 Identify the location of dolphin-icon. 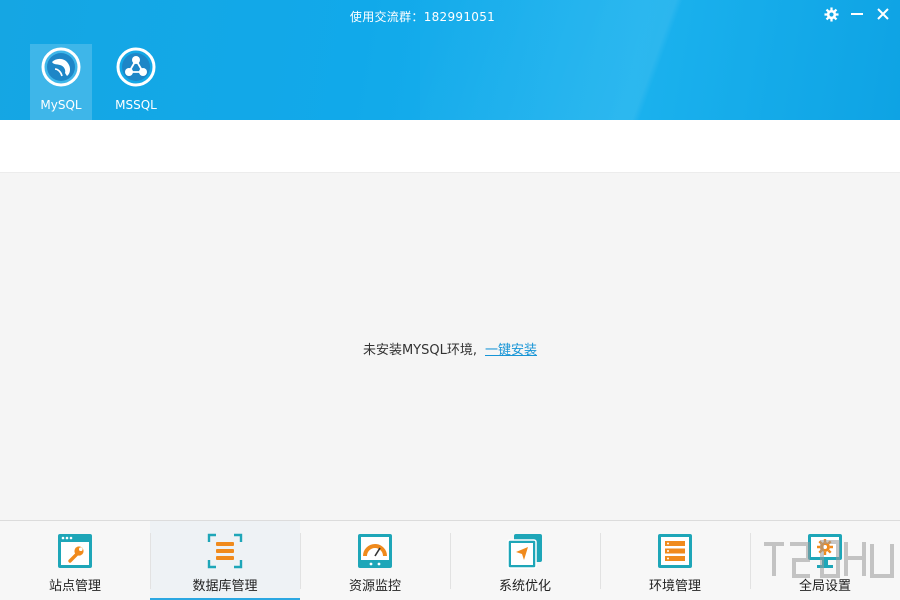
(61, 67).